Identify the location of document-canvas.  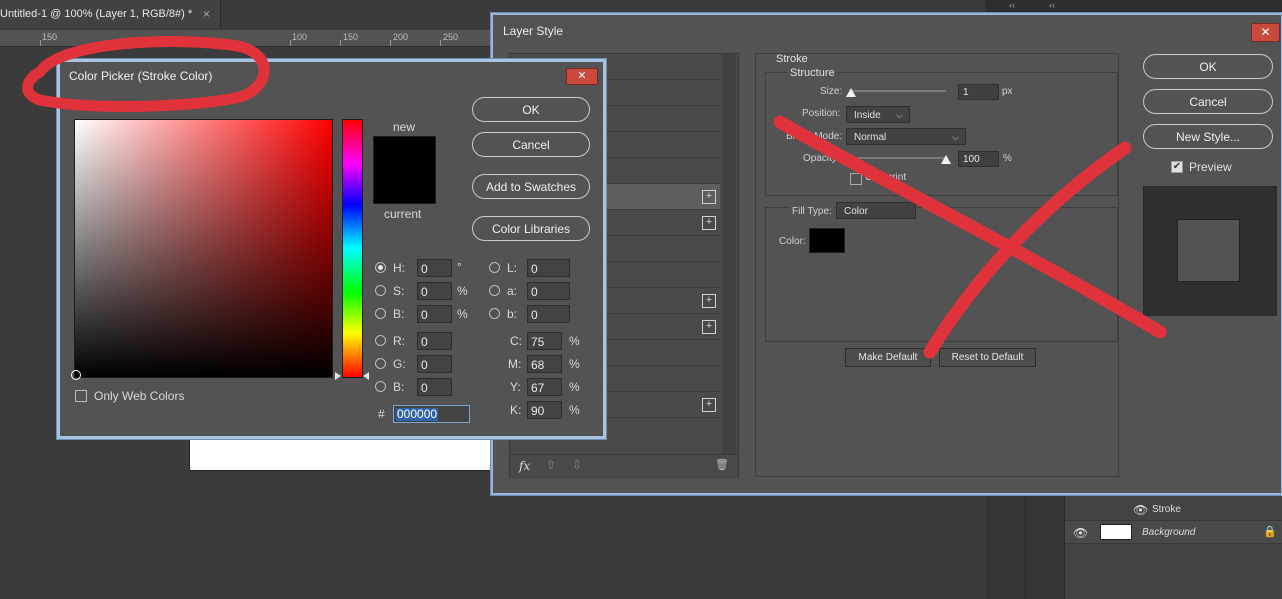
(341, 453).